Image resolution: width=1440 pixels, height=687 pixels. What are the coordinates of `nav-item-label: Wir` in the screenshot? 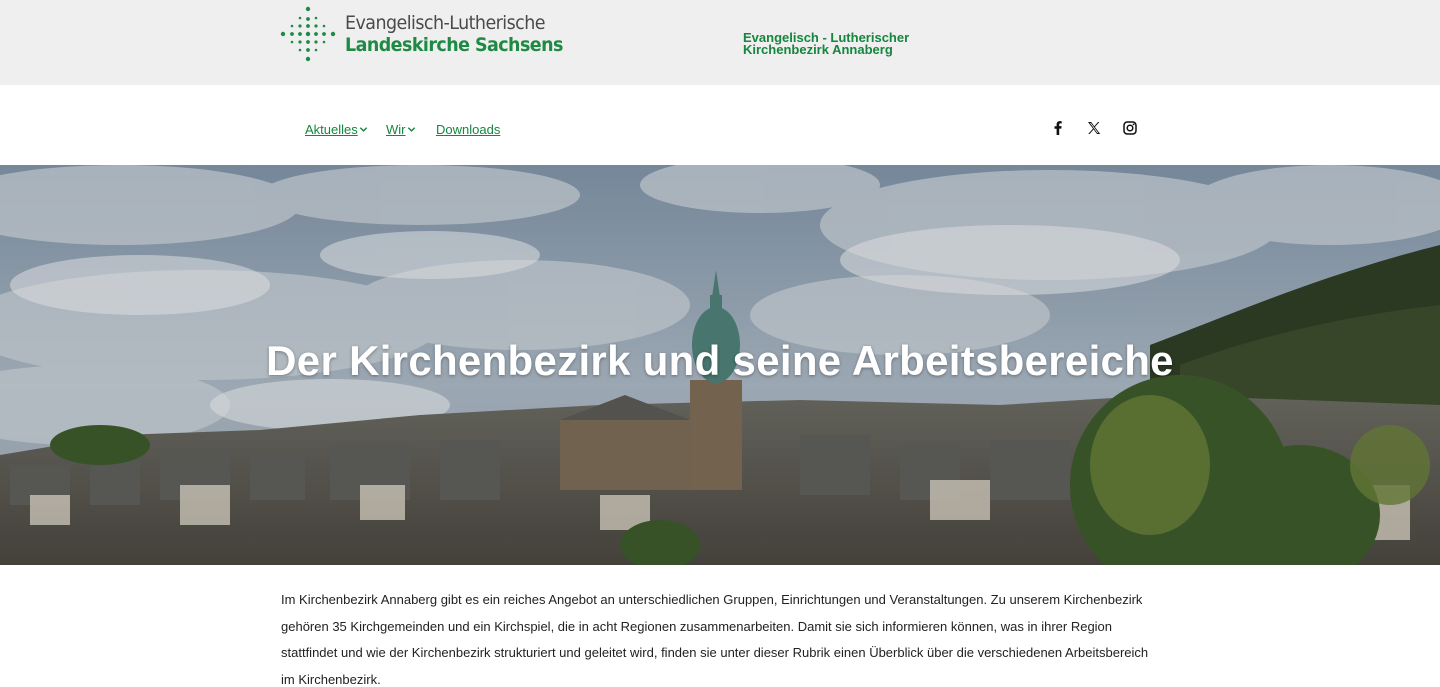 It's located at (396, 129).